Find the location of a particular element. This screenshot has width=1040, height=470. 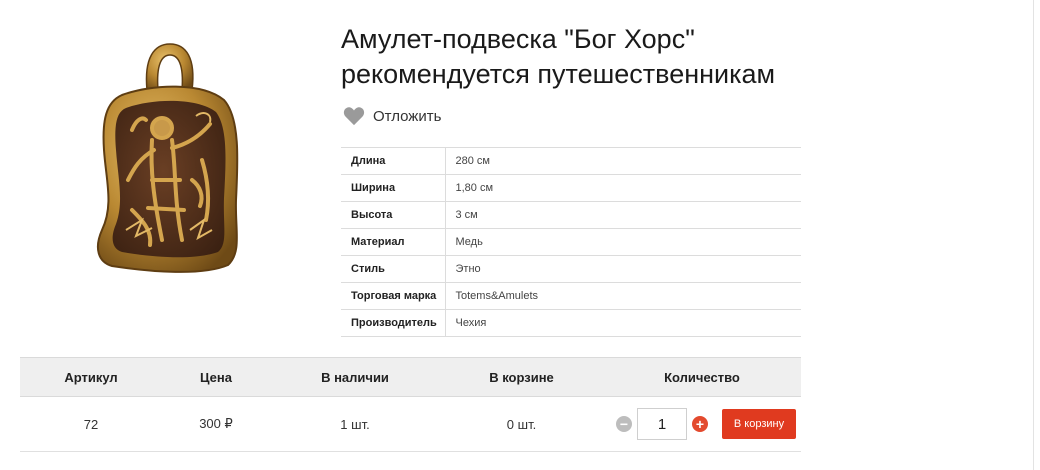

spec-value: 3 см is located at coordinates (623, 215).